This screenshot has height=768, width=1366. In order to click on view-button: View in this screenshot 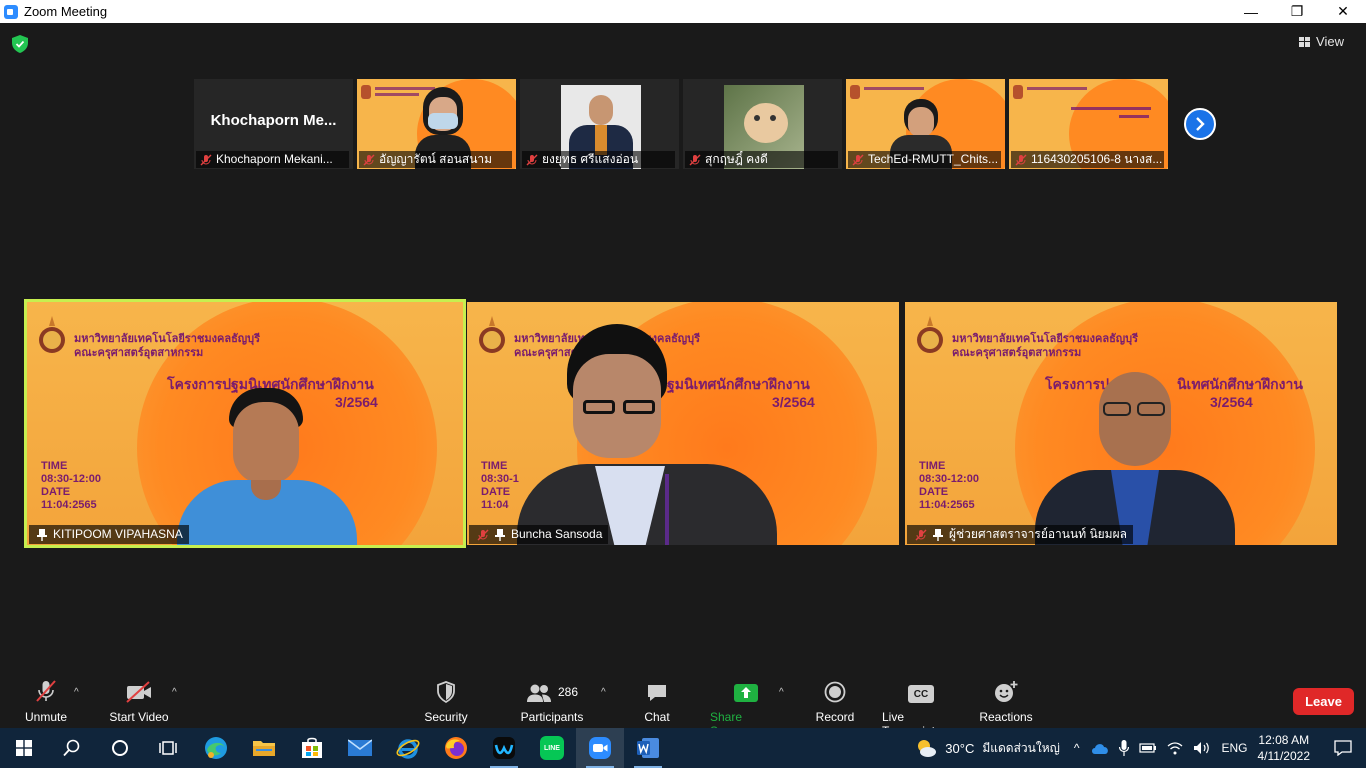, I will do `click(1321, 41)`.